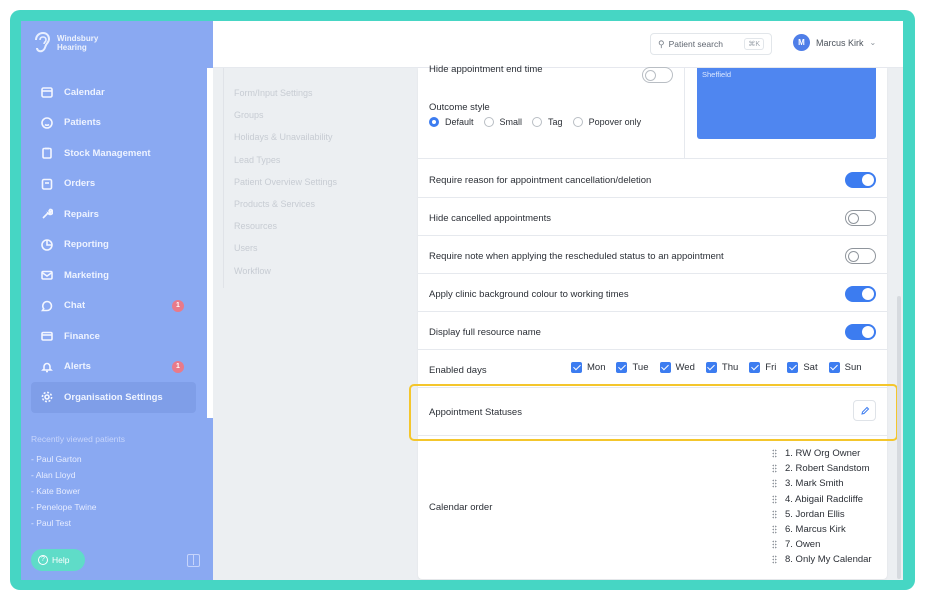  What do you see at coordinates (860, 218) in the screenshot?
I see `hide-cancelled-toggle` at bounding box center [860, 218].